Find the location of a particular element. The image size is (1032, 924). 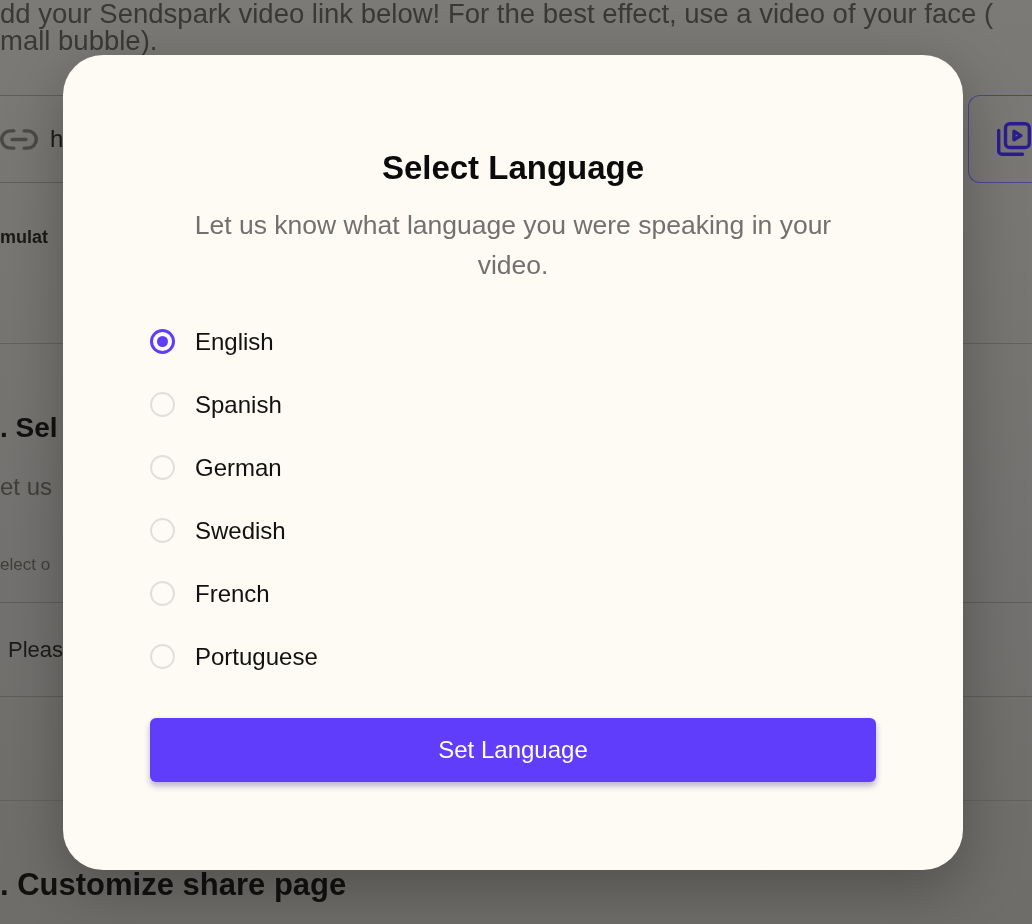

dialog-description: Let us know what language you were speaking in your video. is located at coordinates (513, 245).